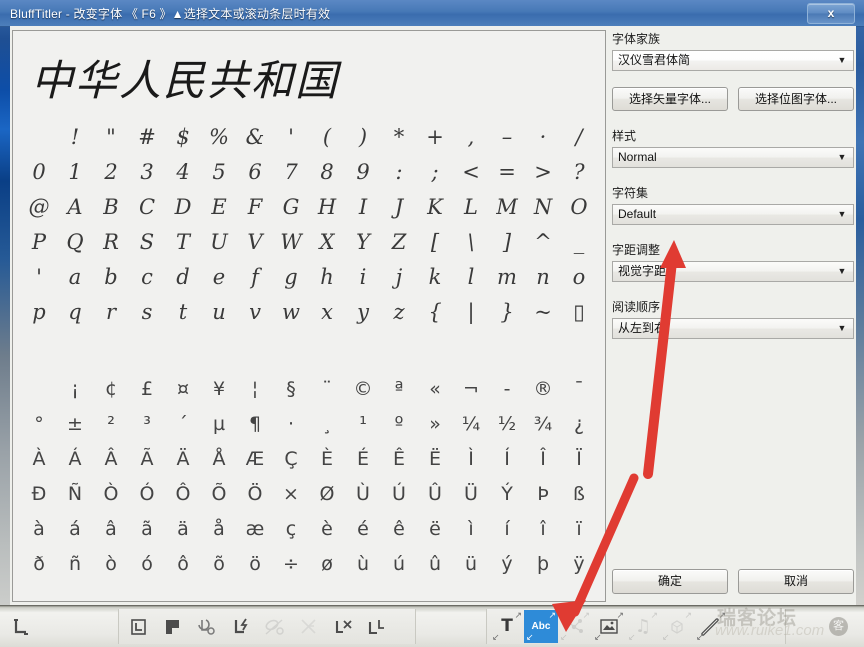  What do you see at coordinates (183, 242) in the screenshot?
I see `character-cell: T` at bounding box center [183, 242].